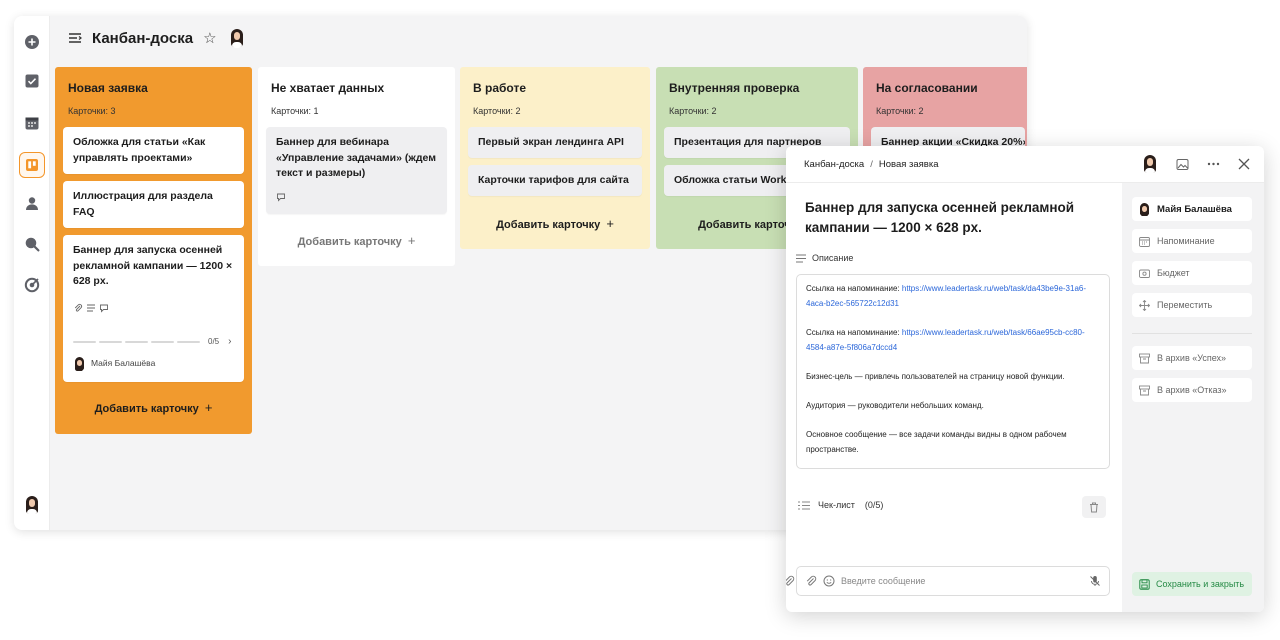 This screenshot has height=640, width=1280. I want to click on progress-label: 0/5, so click(214, 341).